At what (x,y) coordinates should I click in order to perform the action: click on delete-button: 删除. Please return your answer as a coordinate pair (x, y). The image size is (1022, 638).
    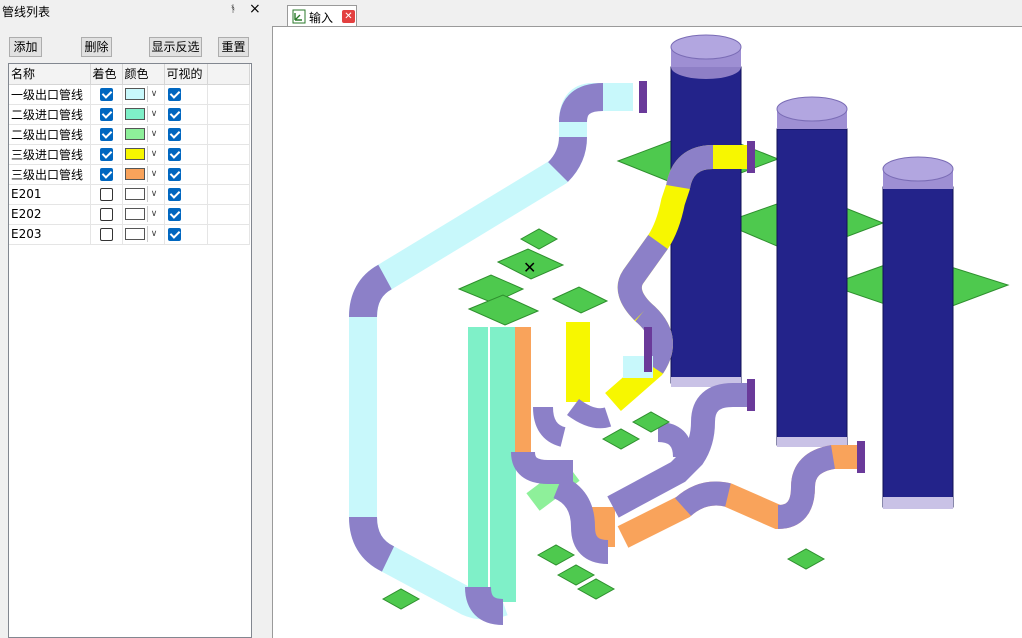
    Looking at the image, I should click on (96, 47).